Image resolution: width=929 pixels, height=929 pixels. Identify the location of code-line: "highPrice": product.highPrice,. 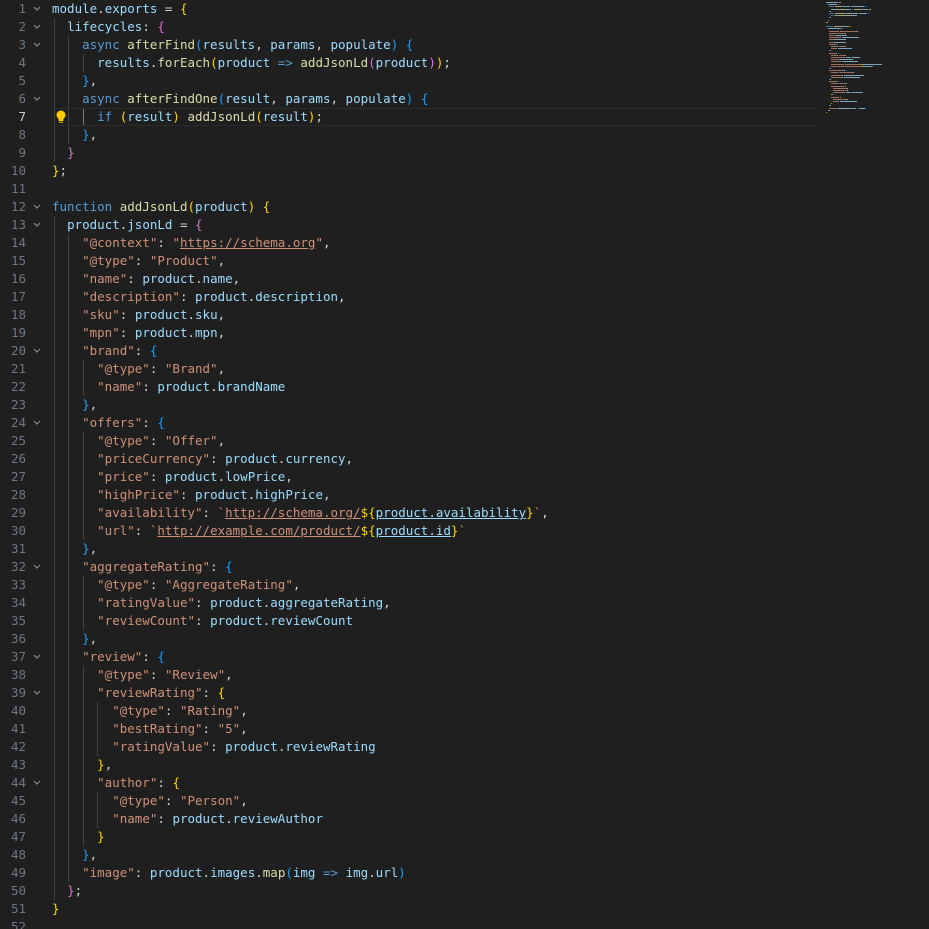
(191, 495).